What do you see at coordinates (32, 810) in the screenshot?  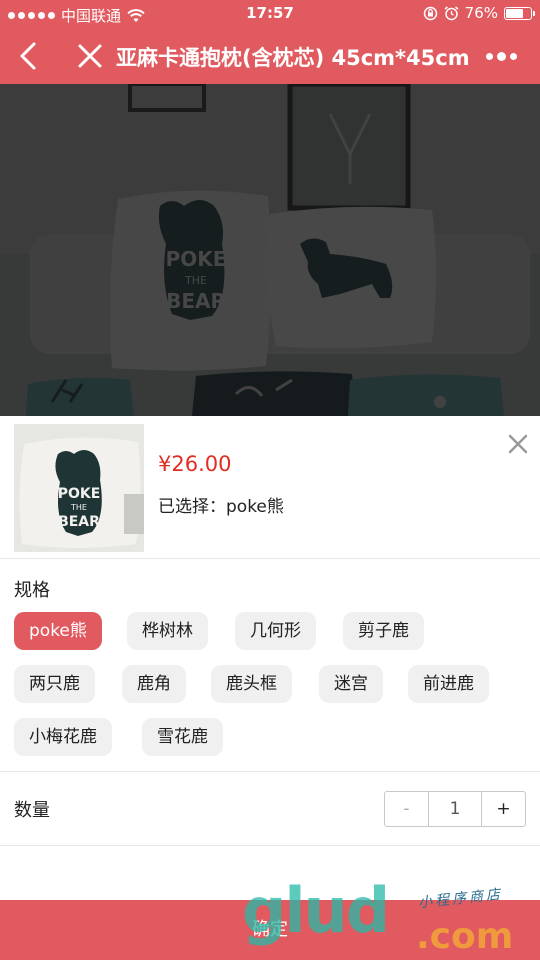 I see `quantity-label: 数量` at bounding box center [32, 810].